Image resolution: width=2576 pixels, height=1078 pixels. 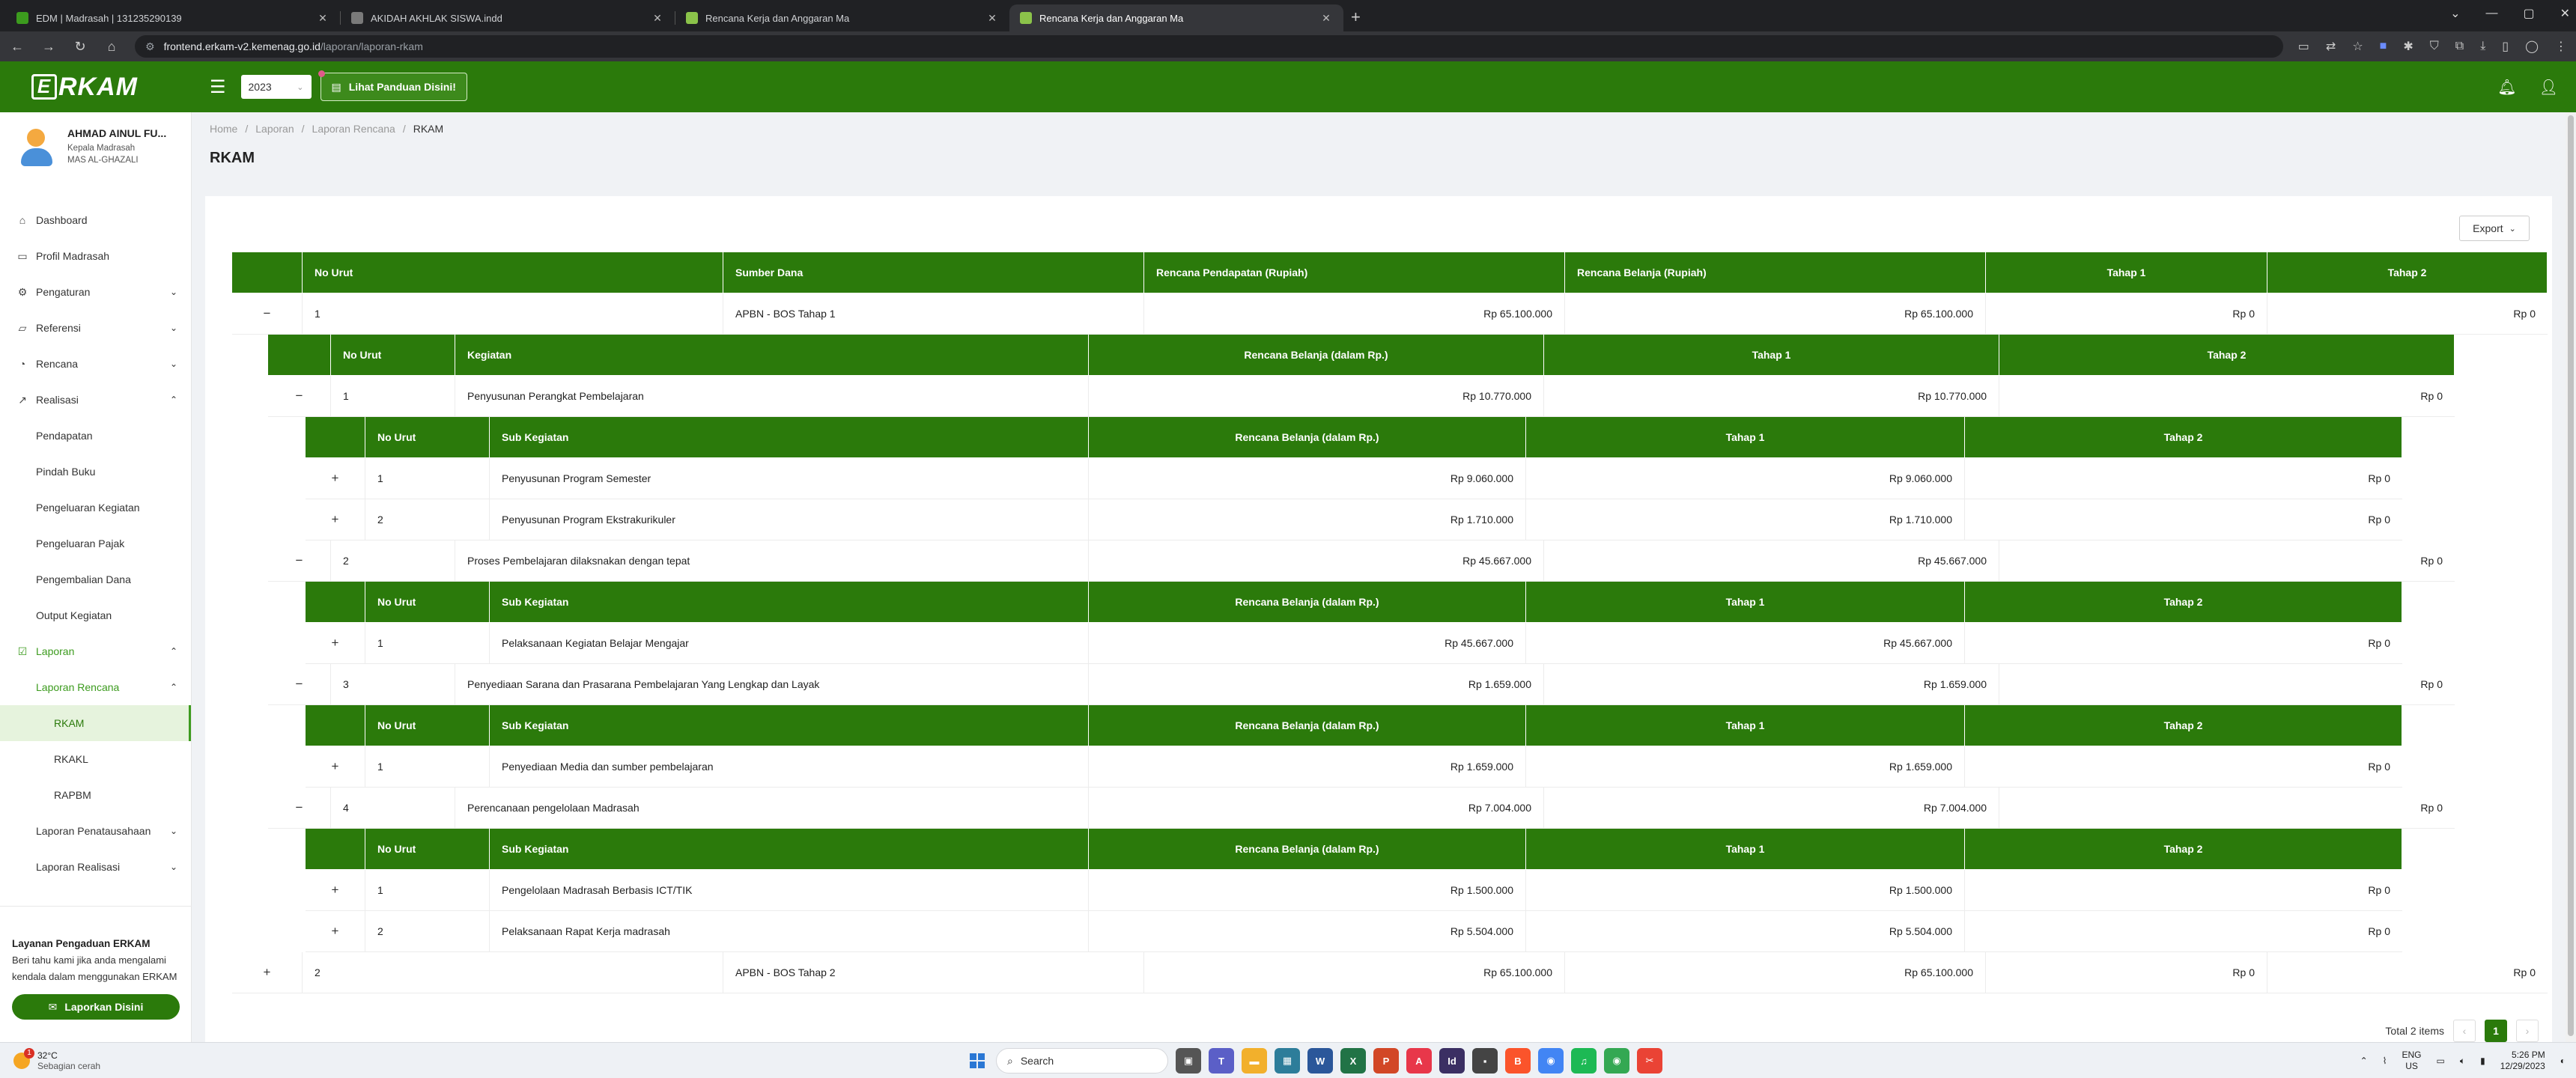 I want to click on notification-icon: ◐, so click(x=2563, y=1061).